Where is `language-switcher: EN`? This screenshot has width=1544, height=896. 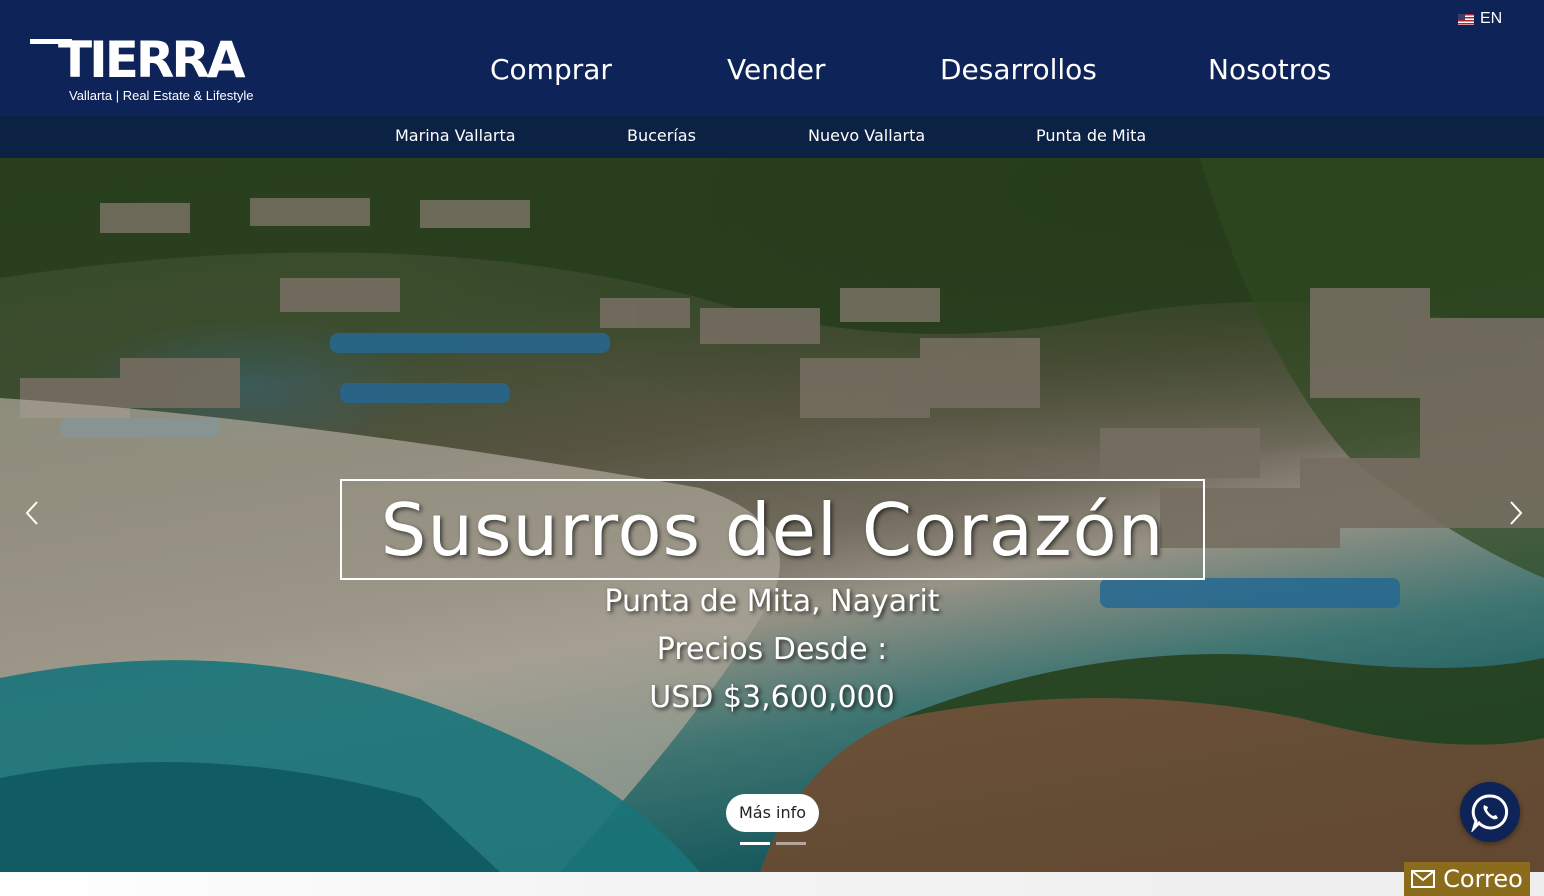
language-switcher: EN is located at coordinates (1480, 19).